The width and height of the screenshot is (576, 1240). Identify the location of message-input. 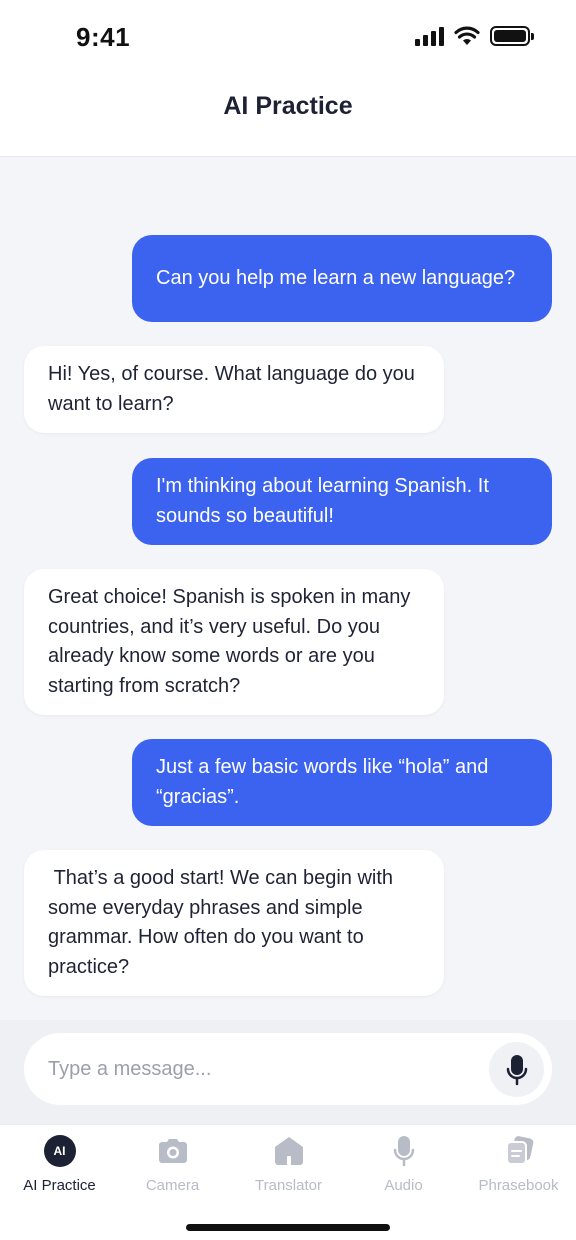
(258, 1069).